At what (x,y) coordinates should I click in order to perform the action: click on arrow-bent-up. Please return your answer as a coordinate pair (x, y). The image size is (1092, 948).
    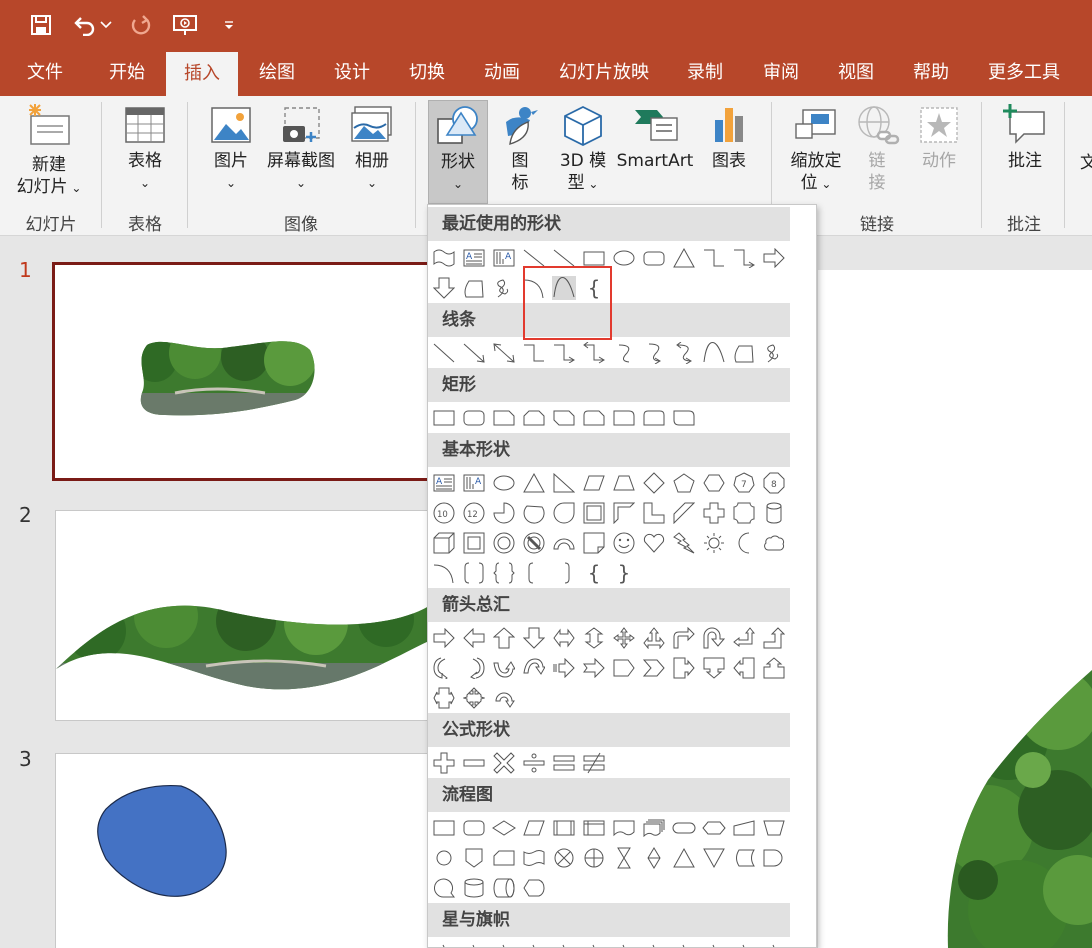
    Looking at the image, I should click on (774, 638).